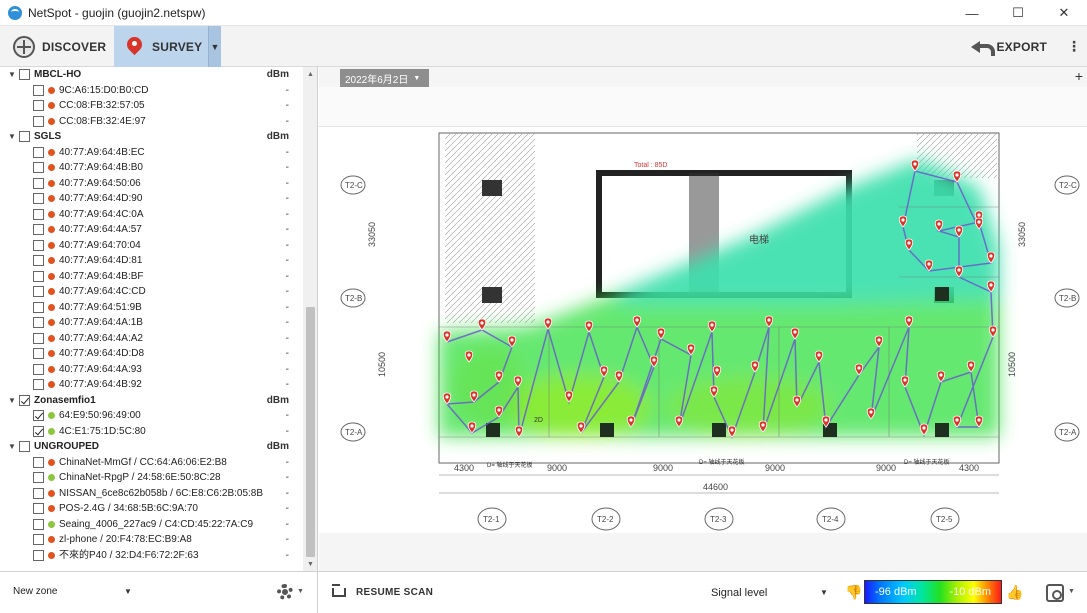  I want to click on gear-dropdown-icon: ▼, so click(300, 591).